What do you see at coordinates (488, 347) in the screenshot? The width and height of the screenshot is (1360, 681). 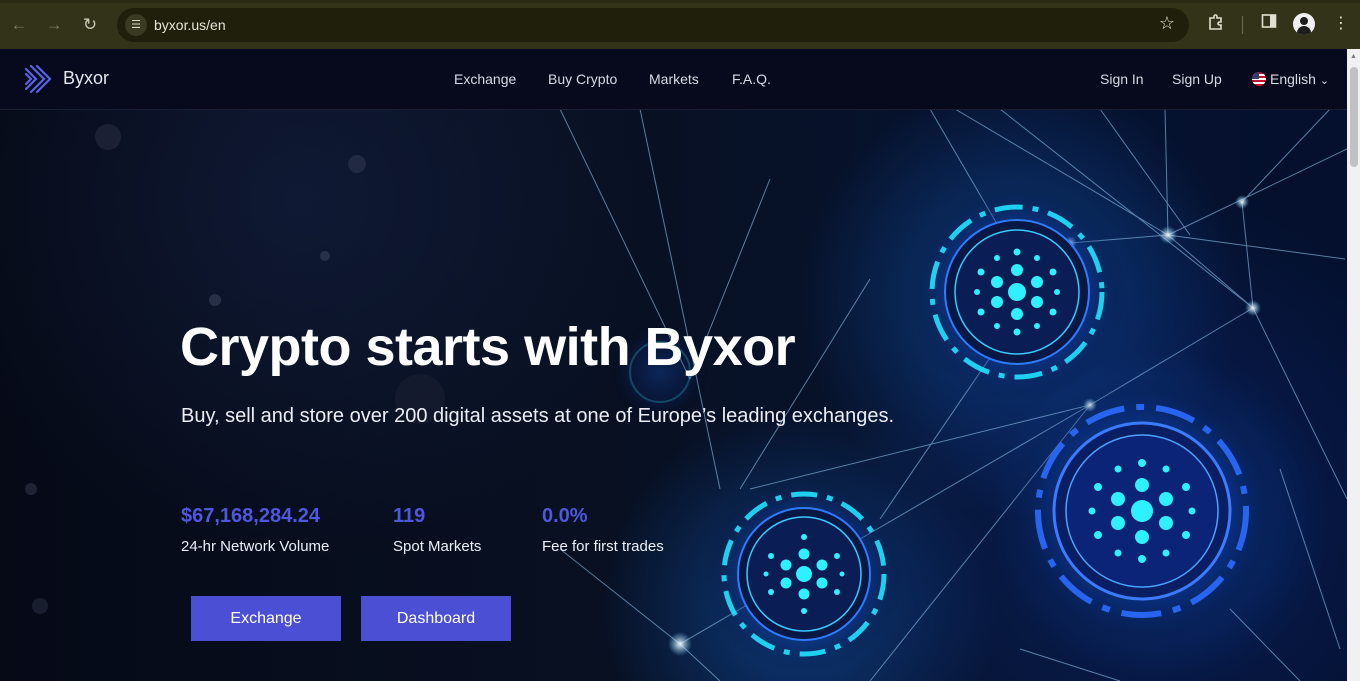 I see `hero-title: Crypto starts with Byxor` at bounding box center [488, 347].